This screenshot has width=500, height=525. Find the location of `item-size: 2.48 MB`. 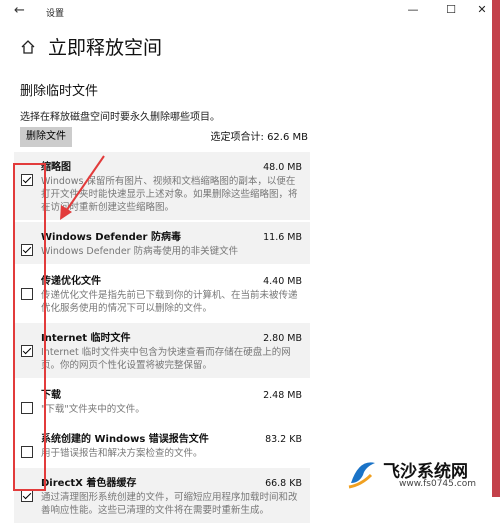

item-size: 2.48 MB is located at coordinates (282, 395).